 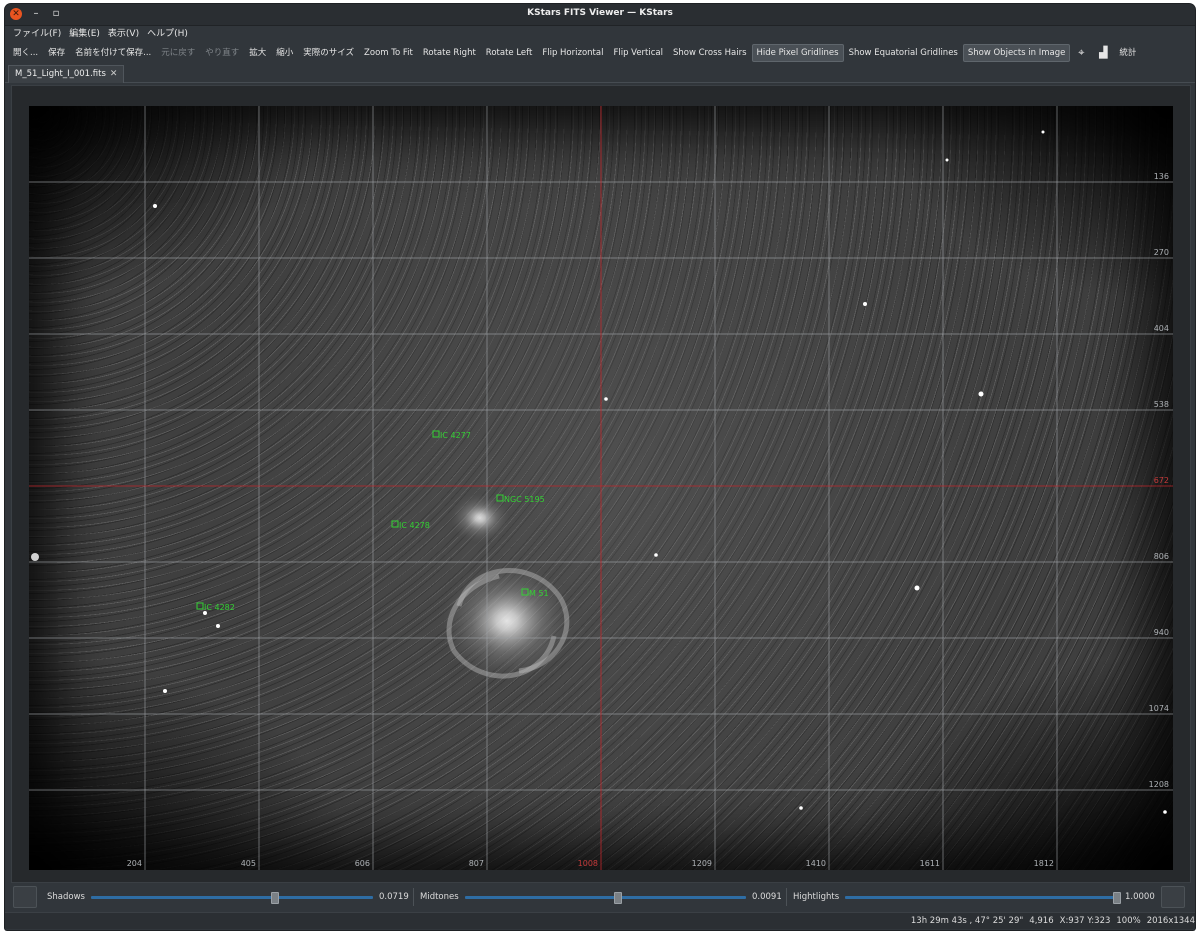 What do you see at coordinates (1161, 632) in the screenshot?
I see `y-gridline-label: 940` at bounding box center [1161, 632].